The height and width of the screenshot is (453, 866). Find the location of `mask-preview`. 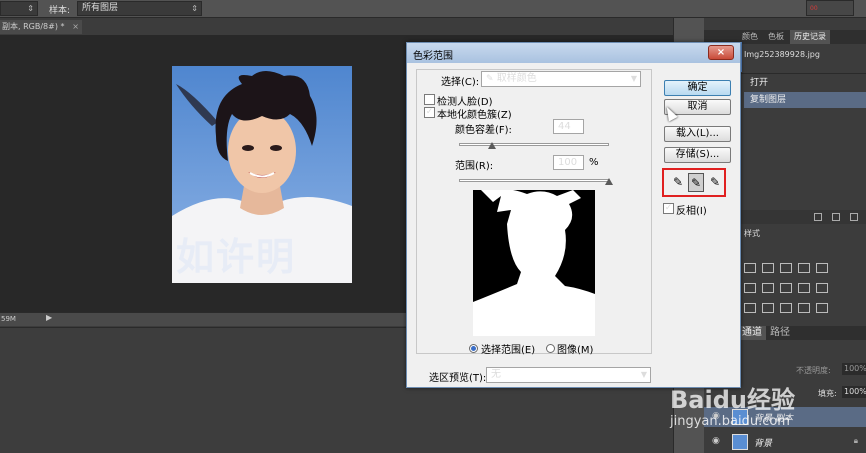

mask-preview is located at coordinates (534, 263).